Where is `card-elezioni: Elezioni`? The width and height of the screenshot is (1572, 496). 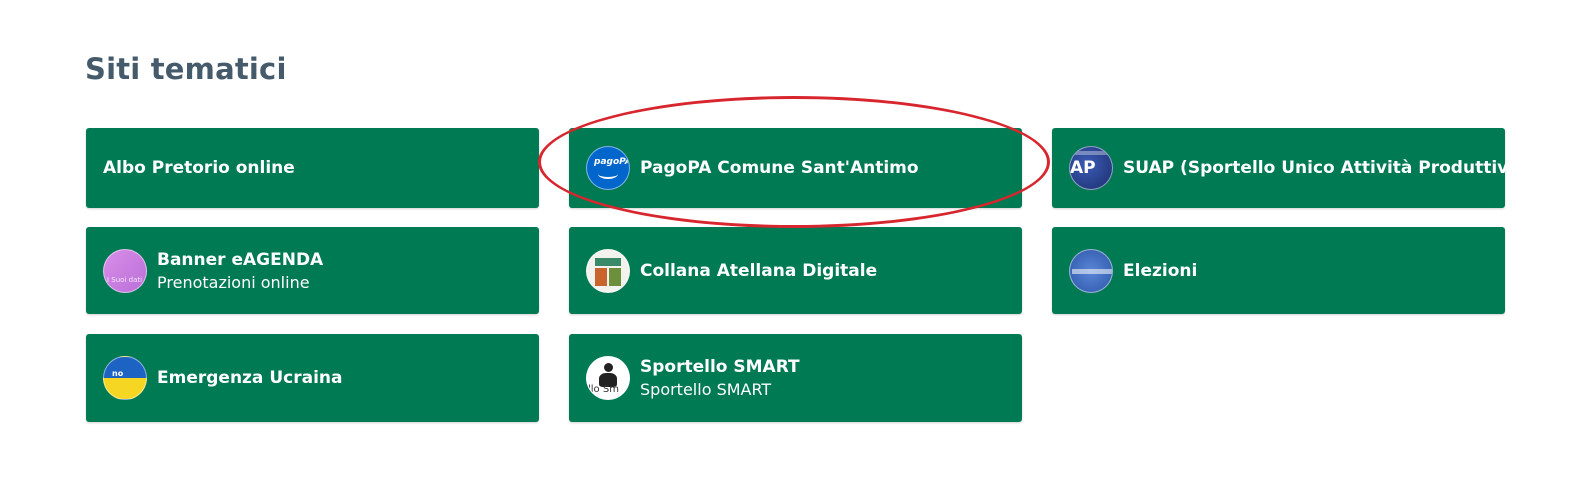
card-elezioni: Elezioni is located at coordinates (1278, 270).